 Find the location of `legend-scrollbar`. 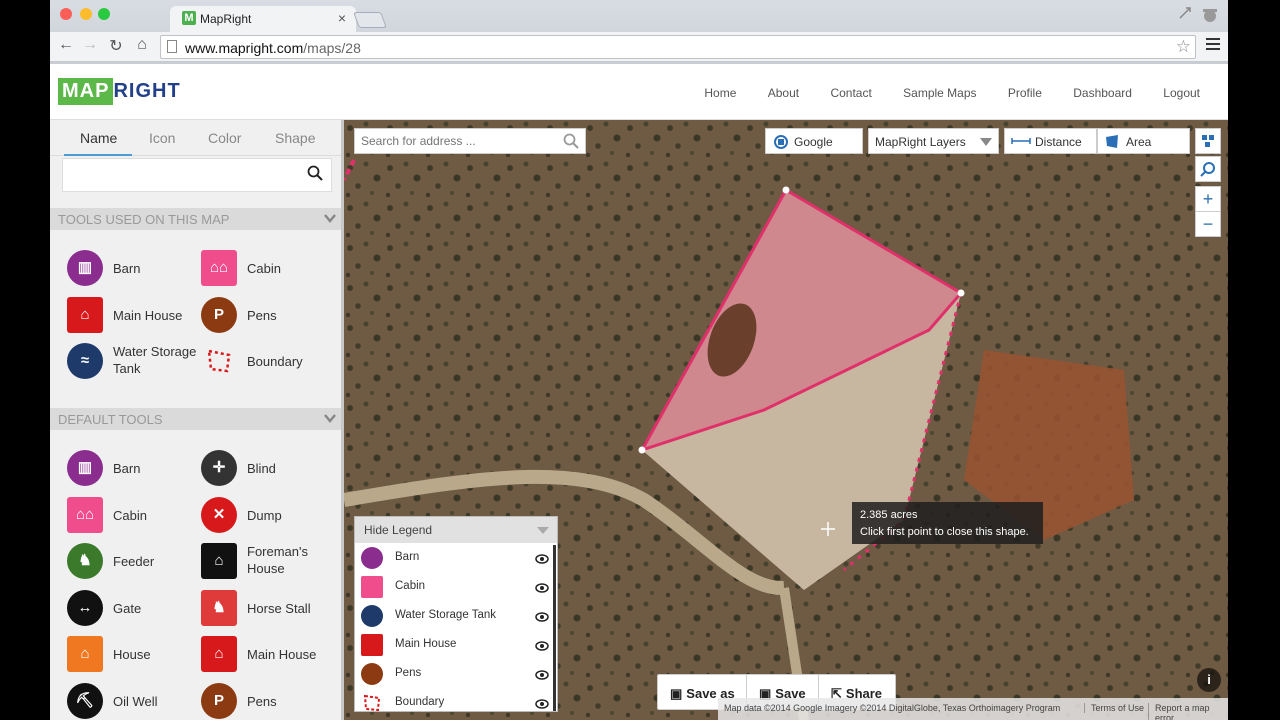

legend-scrollbar is located at coordinates (554, 628).